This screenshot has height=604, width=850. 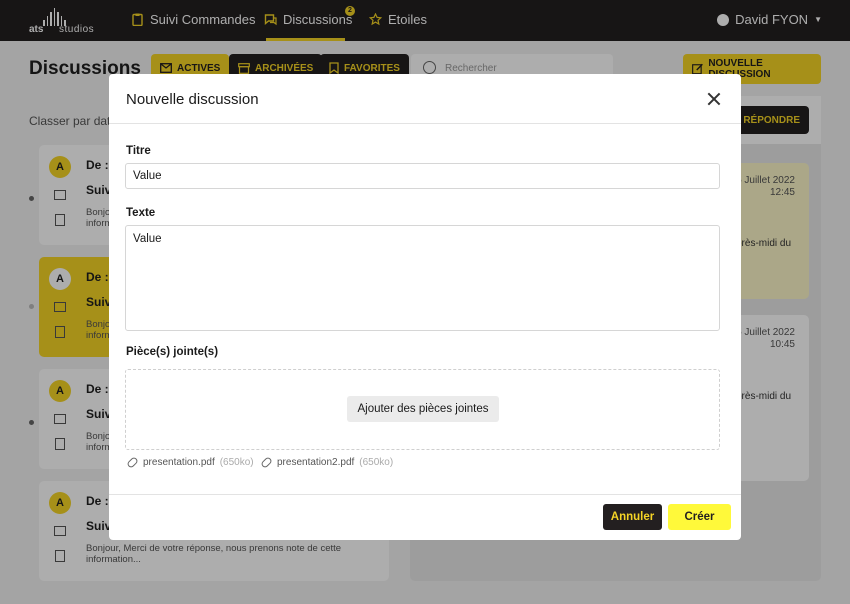 What do you see at coordinates (316, 462) in the screenshot?
I see `file-name: presentation2.pdf` at bounding box center [316, 462].